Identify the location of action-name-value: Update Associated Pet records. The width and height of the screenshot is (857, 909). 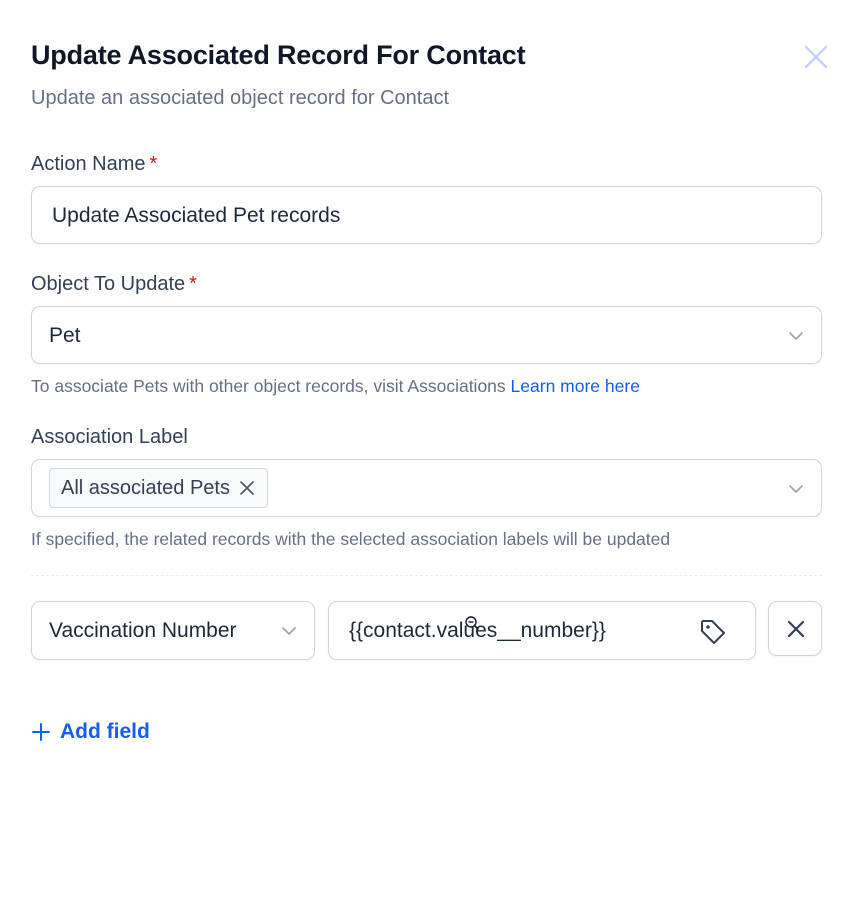
(196, 215).